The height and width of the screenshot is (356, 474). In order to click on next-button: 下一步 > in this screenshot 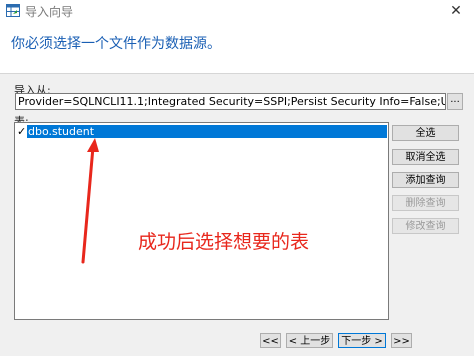, I will do `click(362, 340)`.